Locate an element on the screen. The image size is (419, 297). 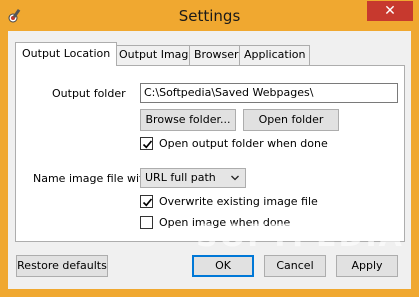
window-title: Settings is located at coordinates (209, 16).